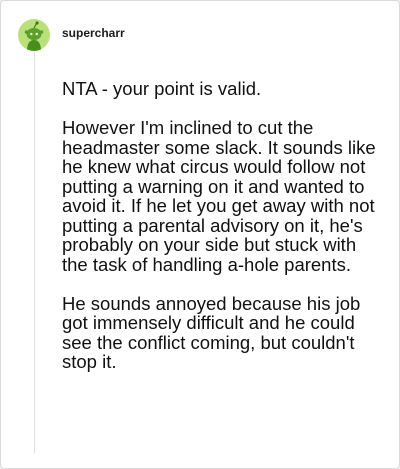 The width and height of the screenshot is (400, 469). What do you see at coordinates (34, 253) in the screenshot?
I see `thread-line` at bounding box center [34, 253].